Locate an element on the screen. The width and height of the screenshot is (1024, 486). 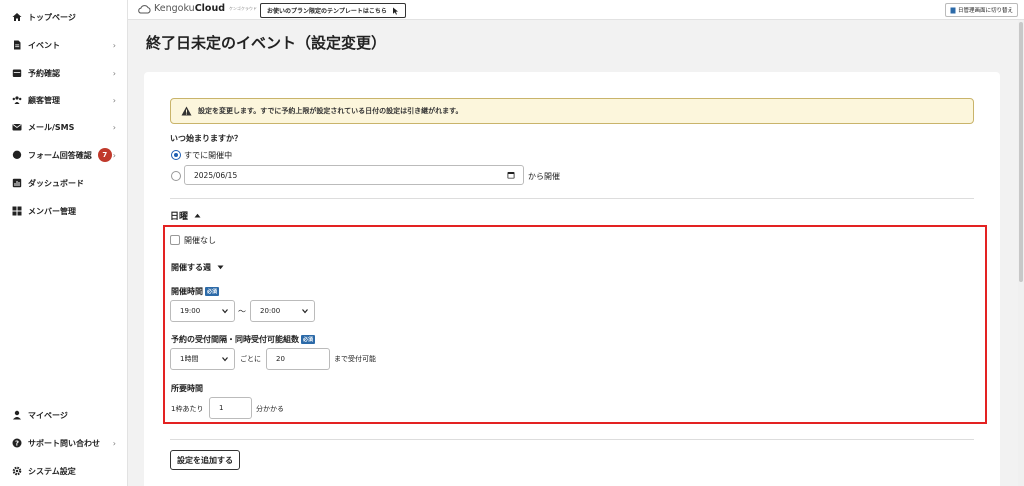
question-icon: ? is located at coordinates (17, 443).